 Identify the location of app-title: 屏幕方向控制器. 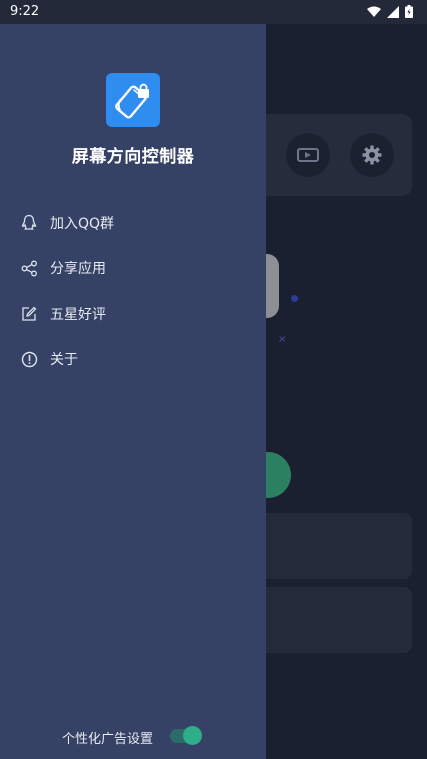
(133, 157).